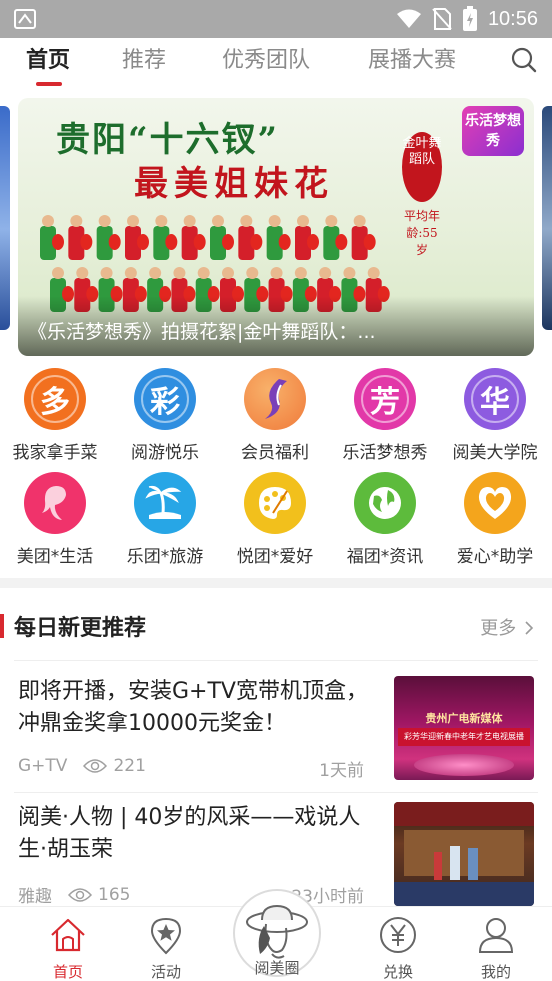 This screenshot has width=552, height=981. Describe the element at coordinates (168, 140) in the screenshot. I see `banner-title-line1: 贵阳“十六钗”` at that location.